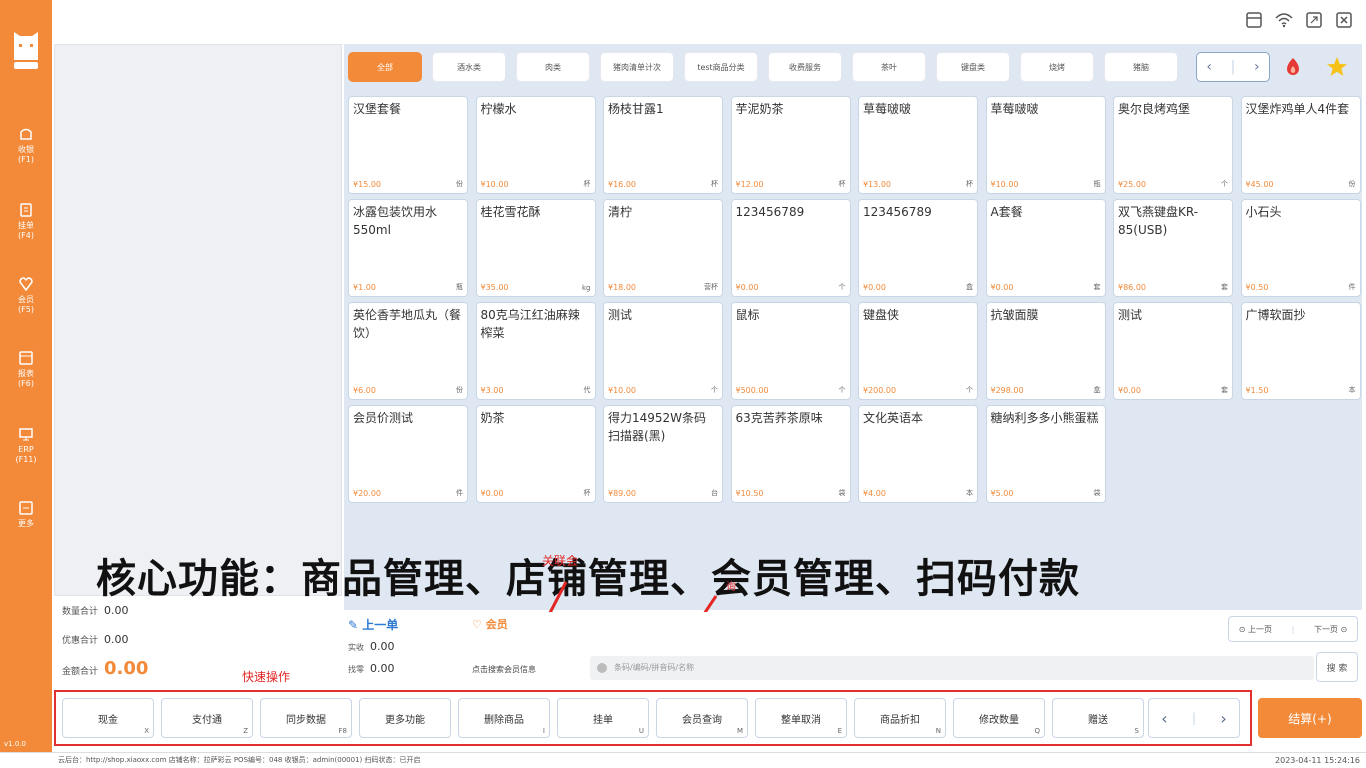 The width and height of the screenshot is (1366, 768). I want to click on product-card: 汉堡炸鸡单人4件套 ¥45.00 份, so click(1300, 145).